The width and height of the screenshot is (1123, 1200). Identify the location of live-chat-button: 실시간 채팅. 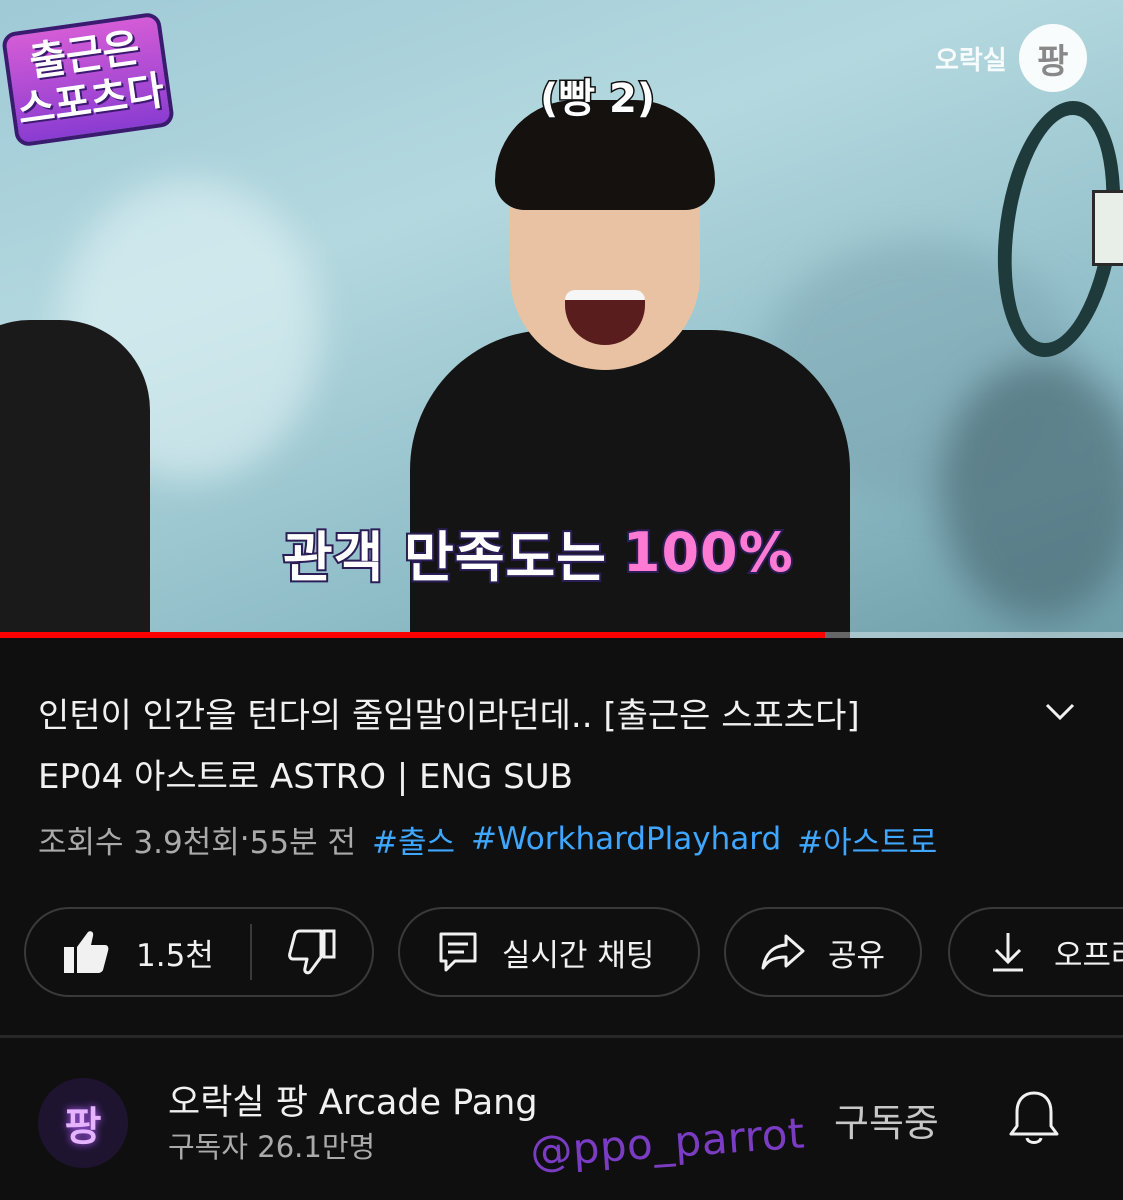
(549, 952).